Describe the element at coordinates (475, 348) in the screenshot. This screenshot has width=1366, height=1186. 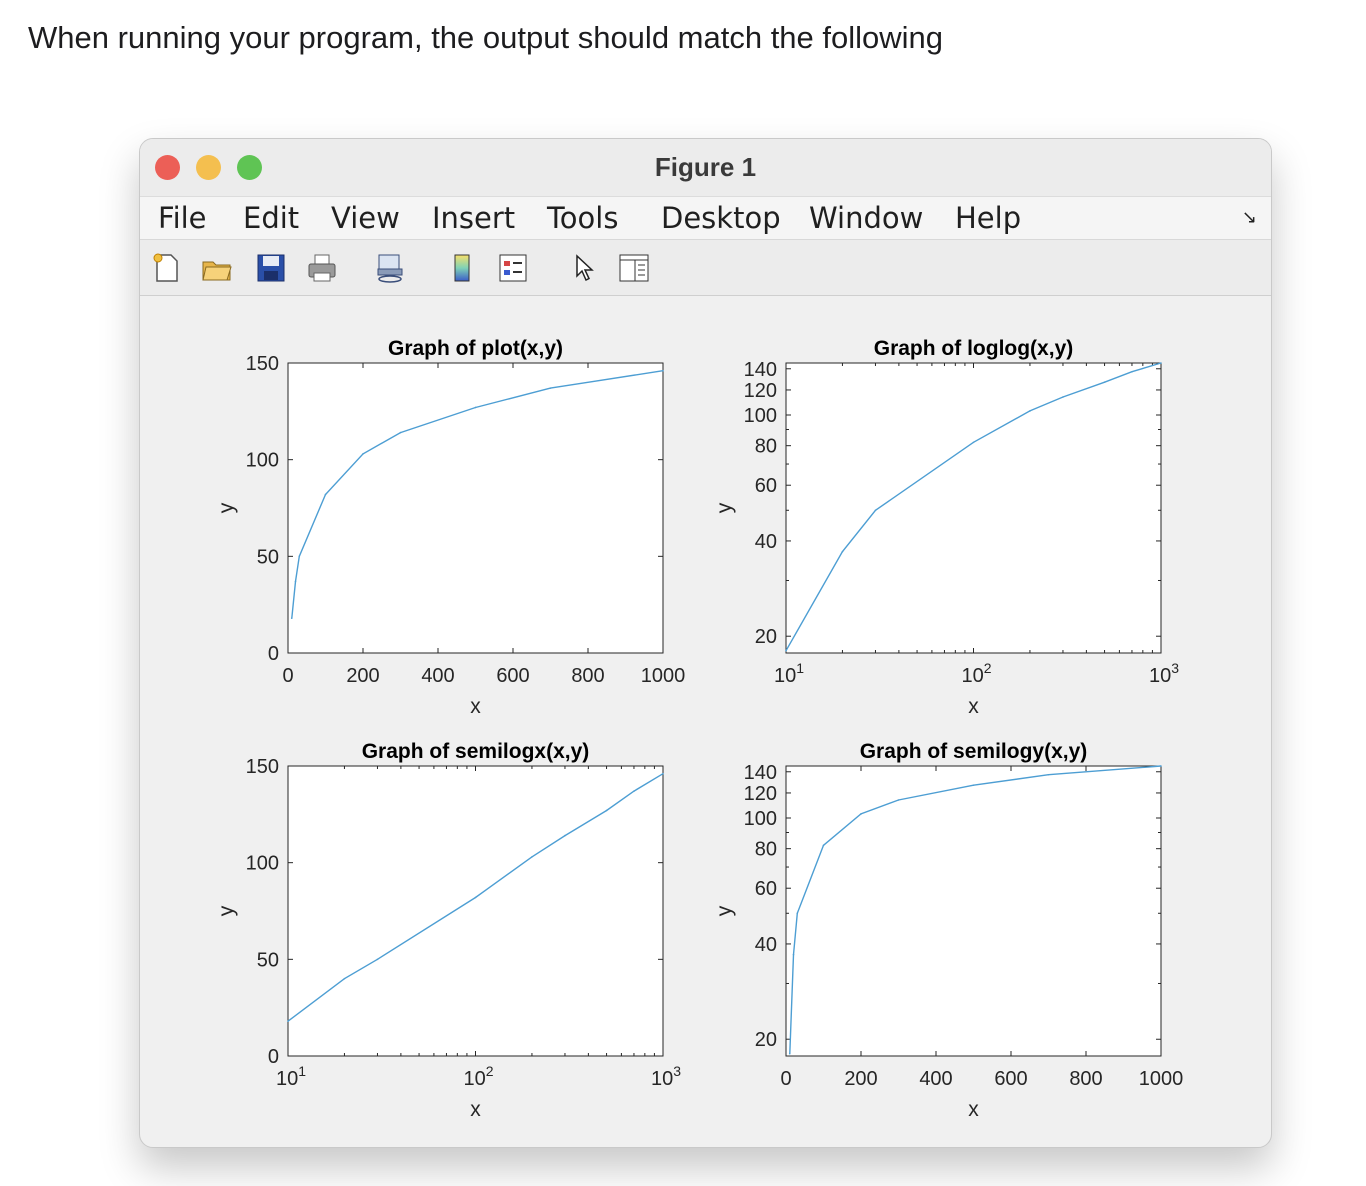
I see `chart-1-title: Graph of plot(x,y)` at that location.